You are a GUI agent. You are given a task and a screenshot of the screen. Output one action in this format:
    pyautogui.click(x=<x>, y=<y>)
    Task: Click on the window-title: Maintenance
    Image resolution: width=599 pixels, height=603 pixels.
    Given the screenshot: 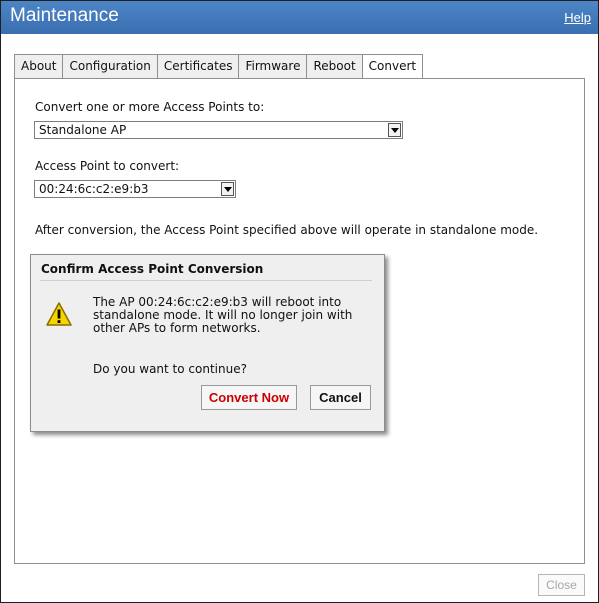 What is the action you would take?
    pyautogui.click(x=64, y=15)
    